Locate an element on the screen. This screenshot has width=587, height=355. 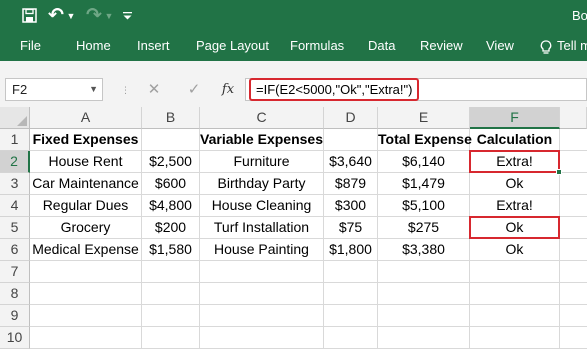
cell-f8 is located at coordinates (515, 294).